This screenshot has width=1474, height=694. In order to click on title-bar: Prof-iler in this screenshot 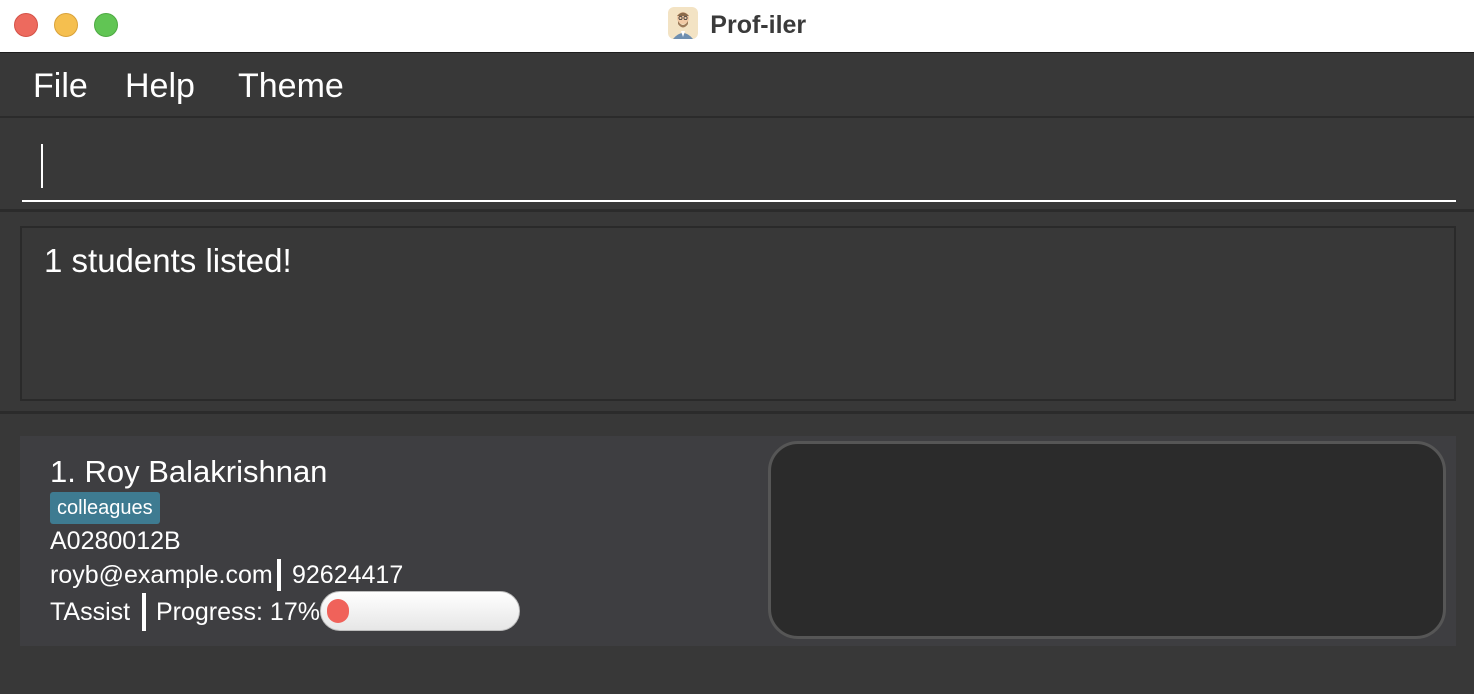, I will do `click(737, 26)`.